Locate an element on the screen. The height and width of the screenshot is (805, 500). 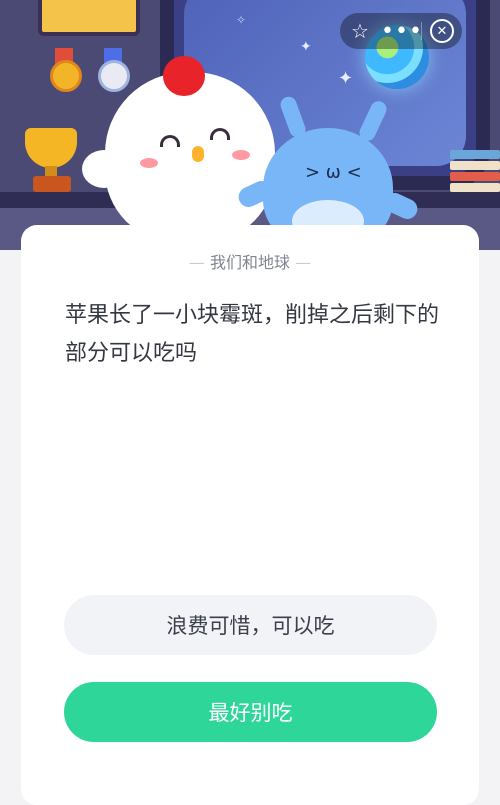
close-circle-icon: ✕ is located at coordinates (442, 31).